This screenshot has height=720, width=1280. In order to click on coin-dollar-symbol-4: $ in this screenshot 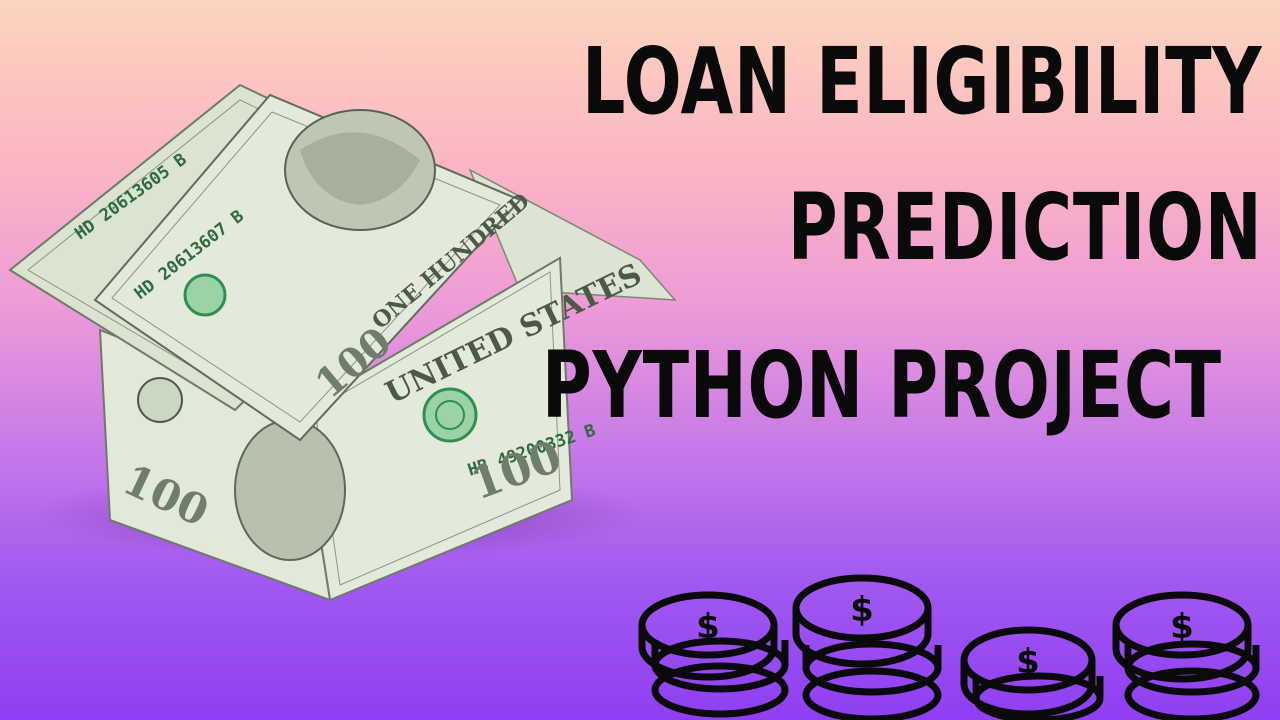, I will do `click(1182, 627)`.